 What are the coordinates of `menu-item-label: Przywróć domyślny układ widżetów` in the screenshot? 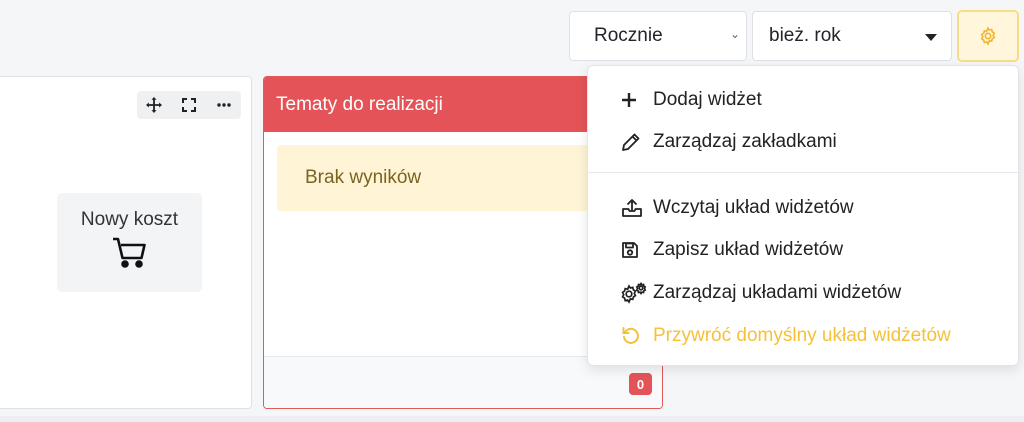 It's located at (802, 335).